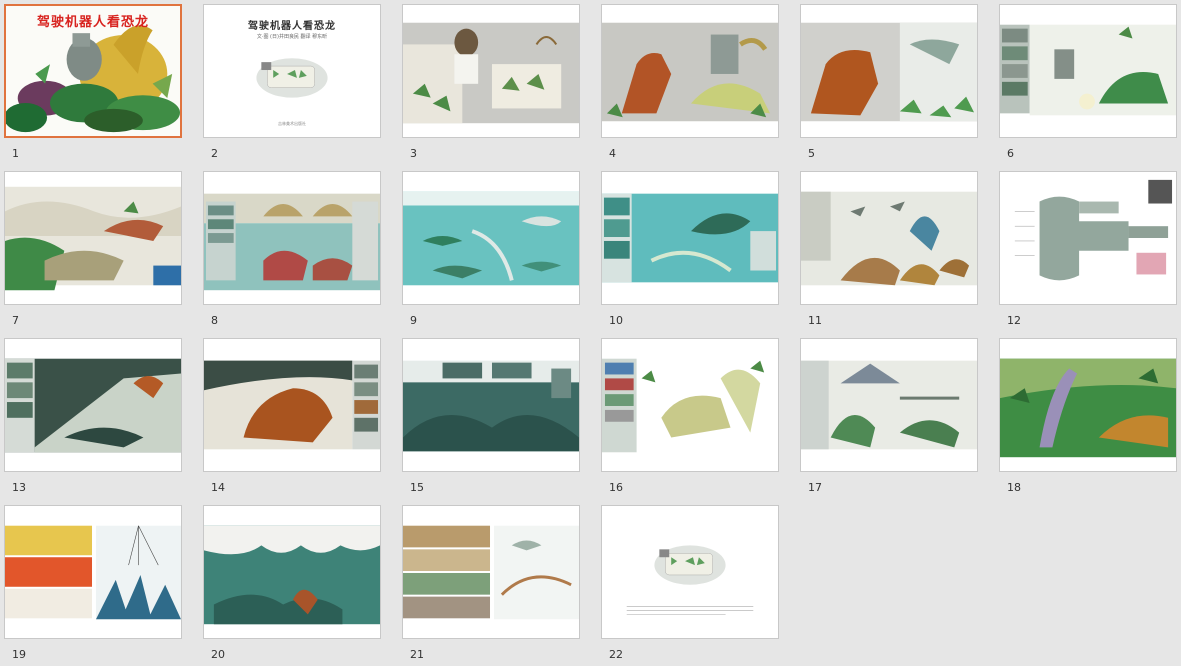  Describe the element at coordinates (292, 78) in the screenshot. I see `title-page-illustration` at that location.